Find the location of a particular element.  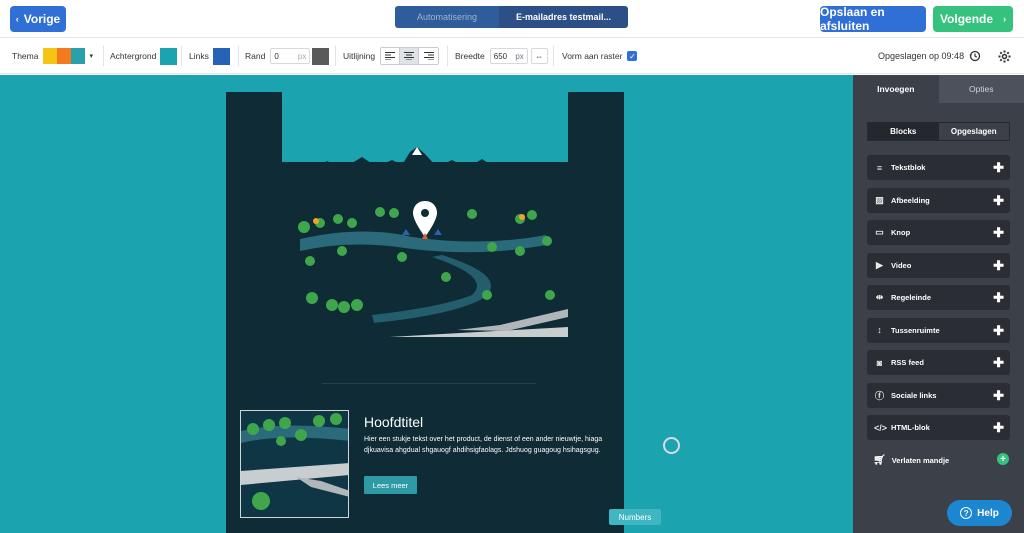

settings-gear-icon is located at coordinates (1004, 56).